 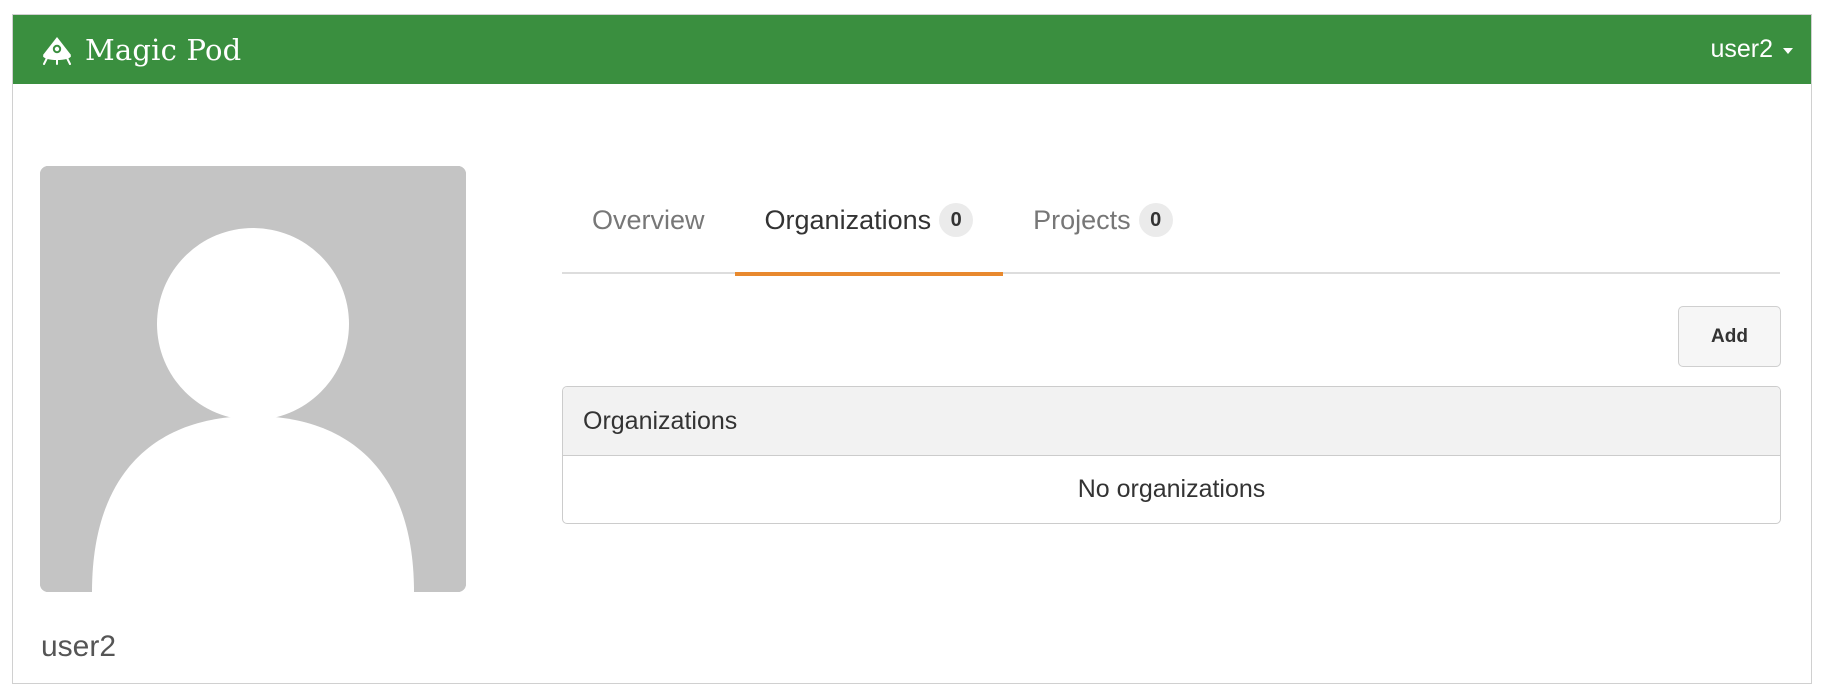 I want to click on tab-label: Organizations, so click(x=848, y=220).